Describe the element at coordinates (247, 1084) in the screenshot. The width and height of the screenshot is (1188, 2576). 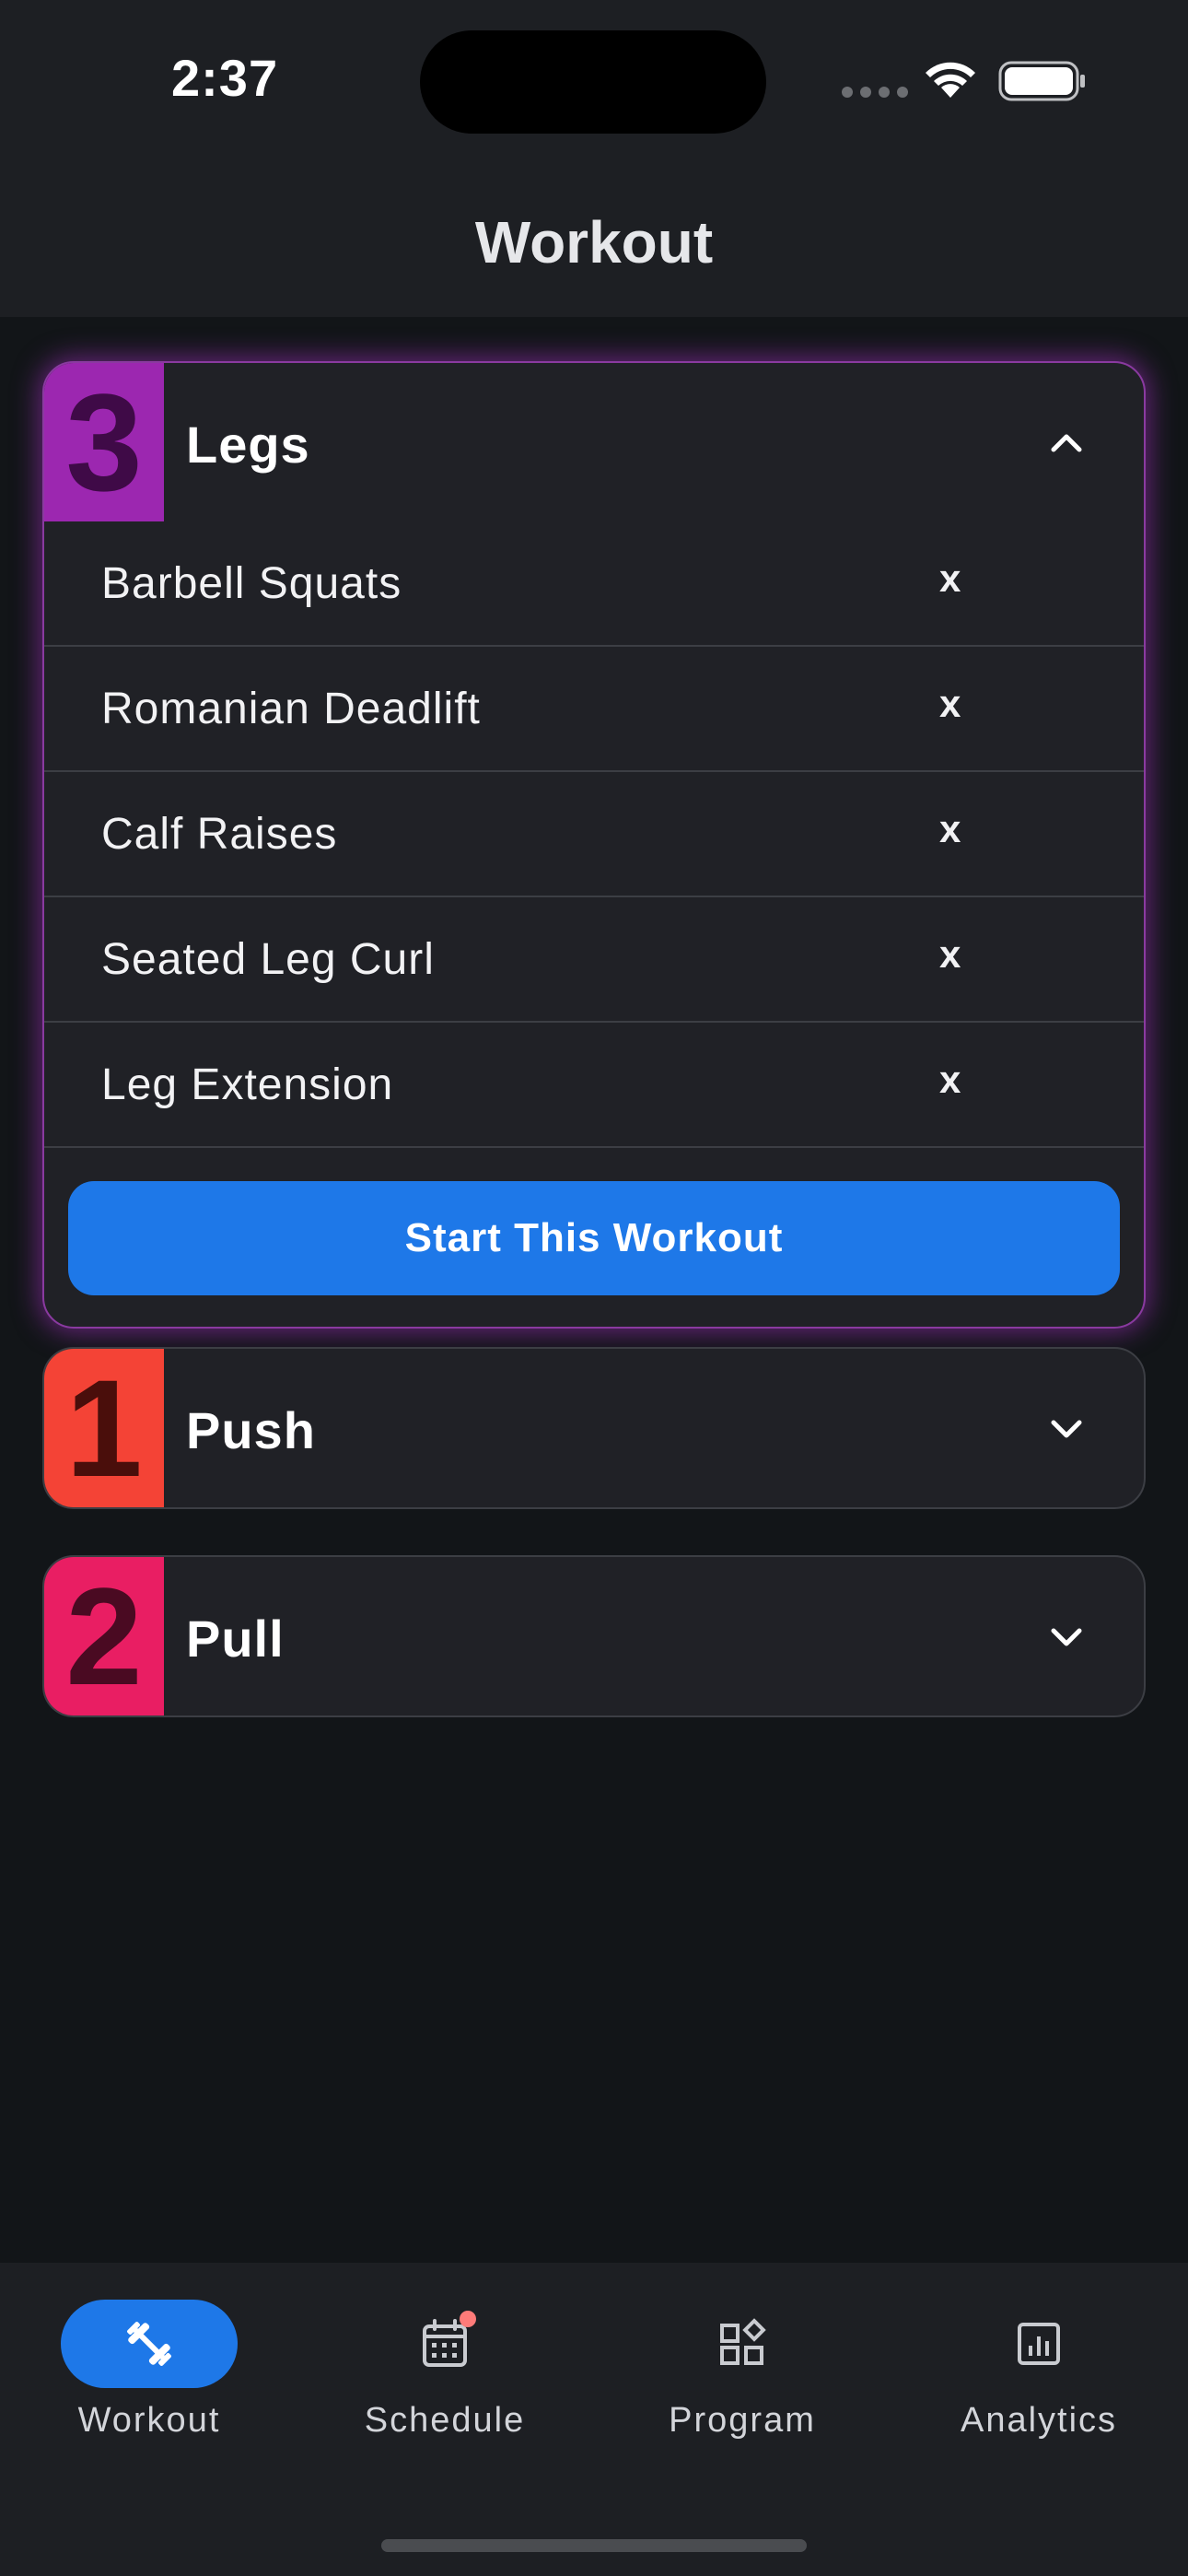
I see `exercise-name: Leg Extension` at that location.